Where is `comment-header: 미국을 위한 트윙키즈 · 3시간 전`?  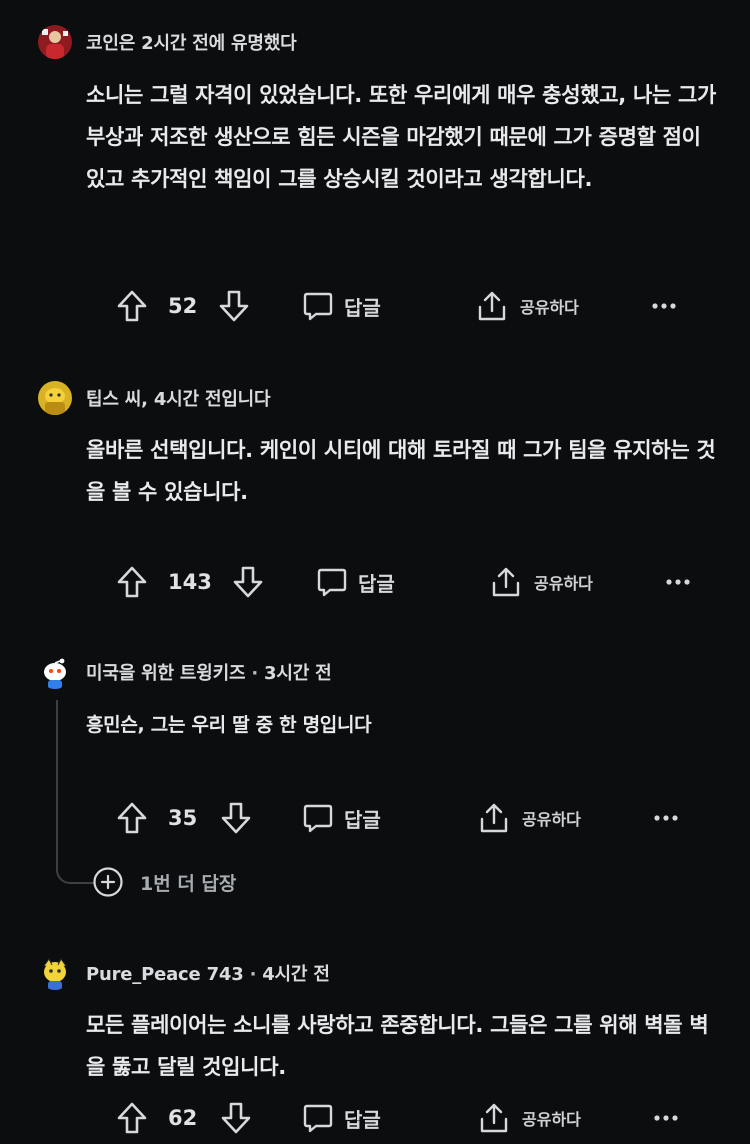
comment-header: 미국을 위한 트윙키즈 · 3시간 전 is located at coordinates (185, 672).